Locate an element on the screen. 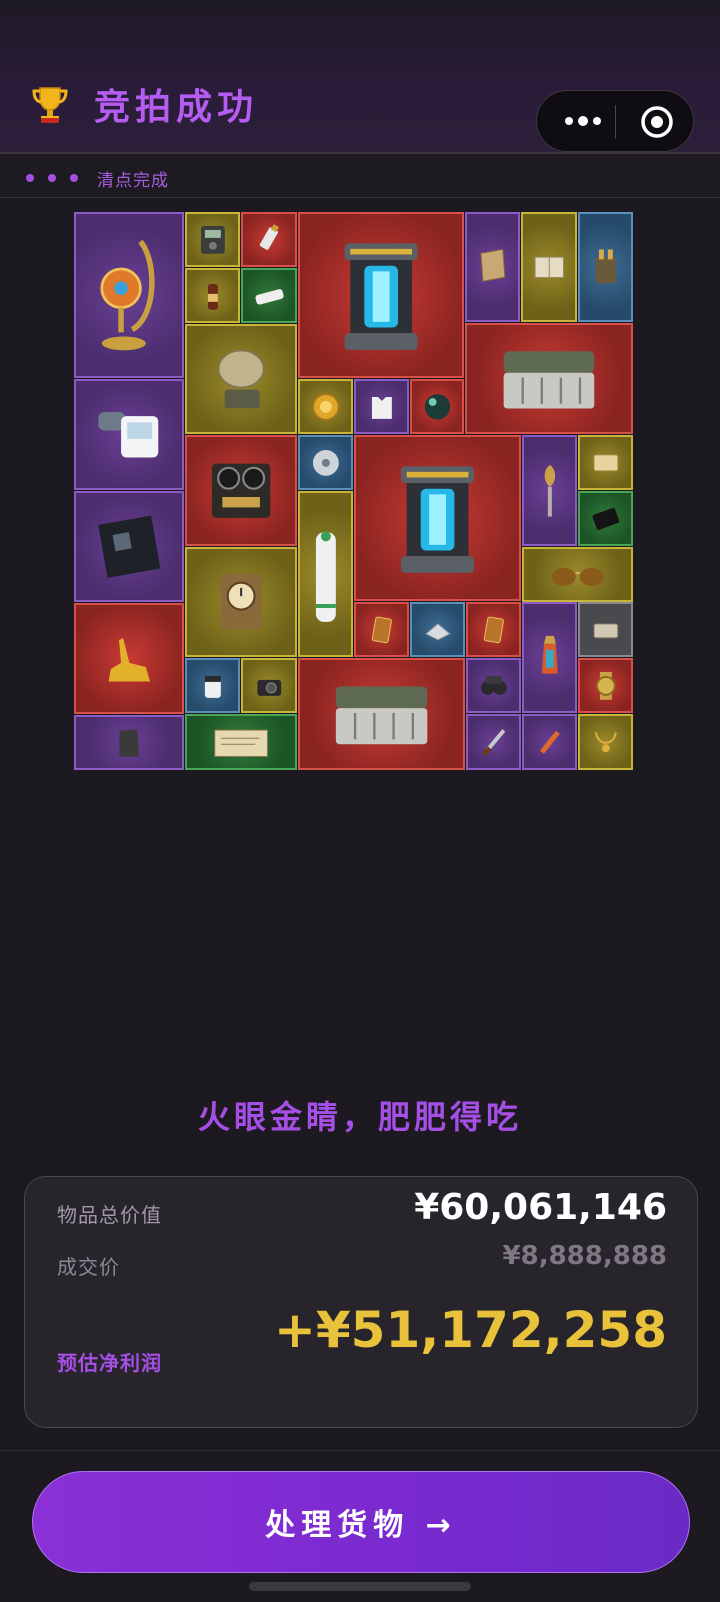 The height and width of the screenshot is (1602, 720). item-satellite-dish is located at coordinates (241, 379).